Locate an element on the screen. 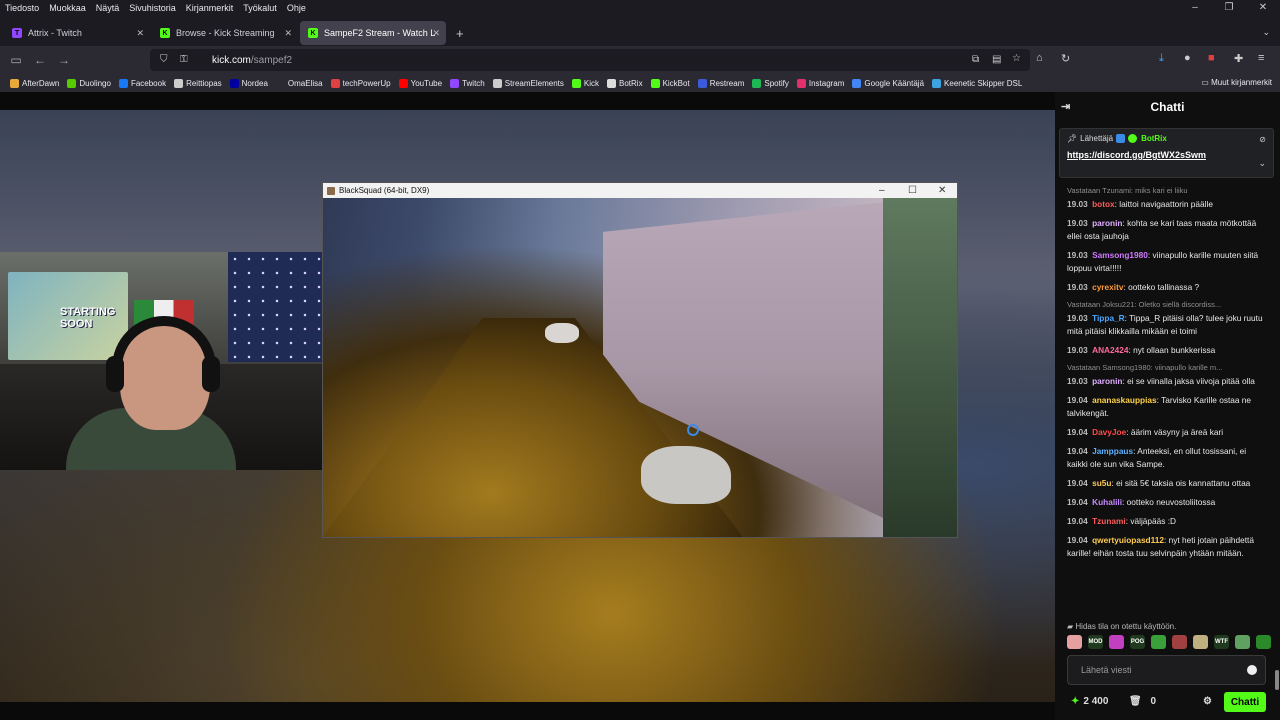 The height and width of the screenshot is (720, 1280). url-path: /sampef2 is located at coordinates (271, 60).